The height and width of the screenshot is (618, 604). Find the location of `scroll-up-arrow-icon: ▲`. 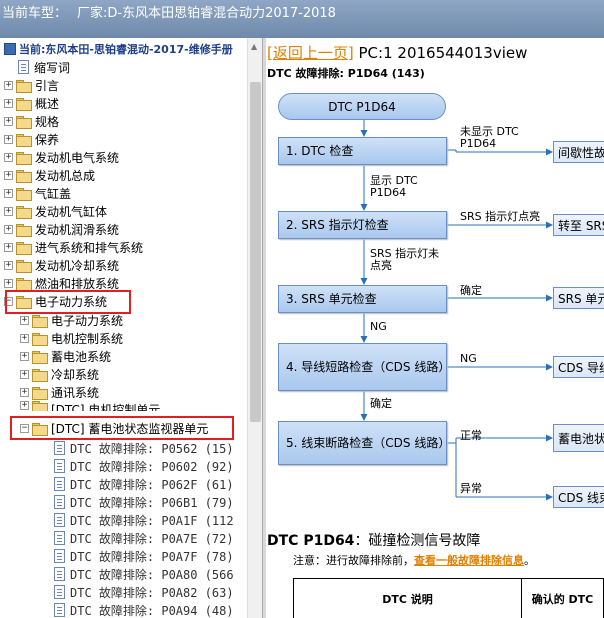

scroll-up-arrow-icon: ▲ is located at coordinates (254, 46).